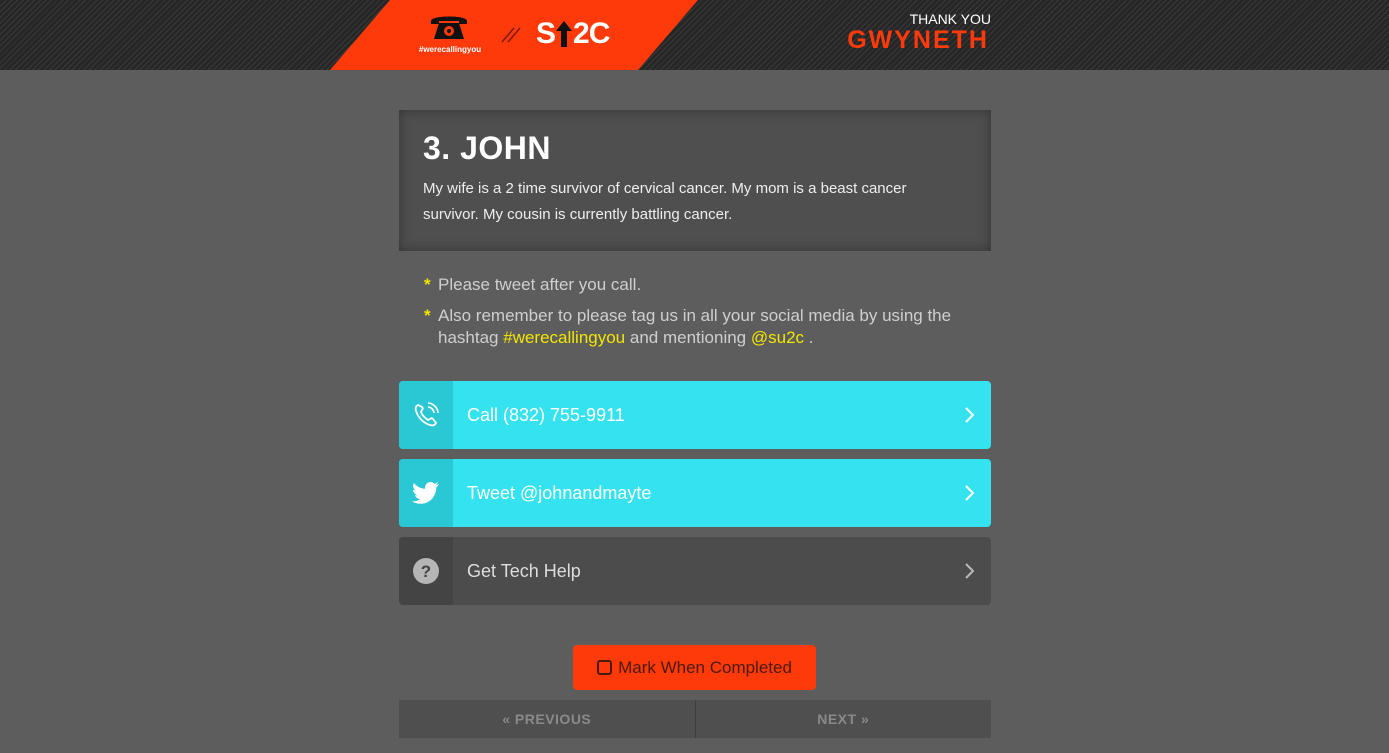  I want to click on mark-completed-button: Mark When Completed, so click(694, 667).